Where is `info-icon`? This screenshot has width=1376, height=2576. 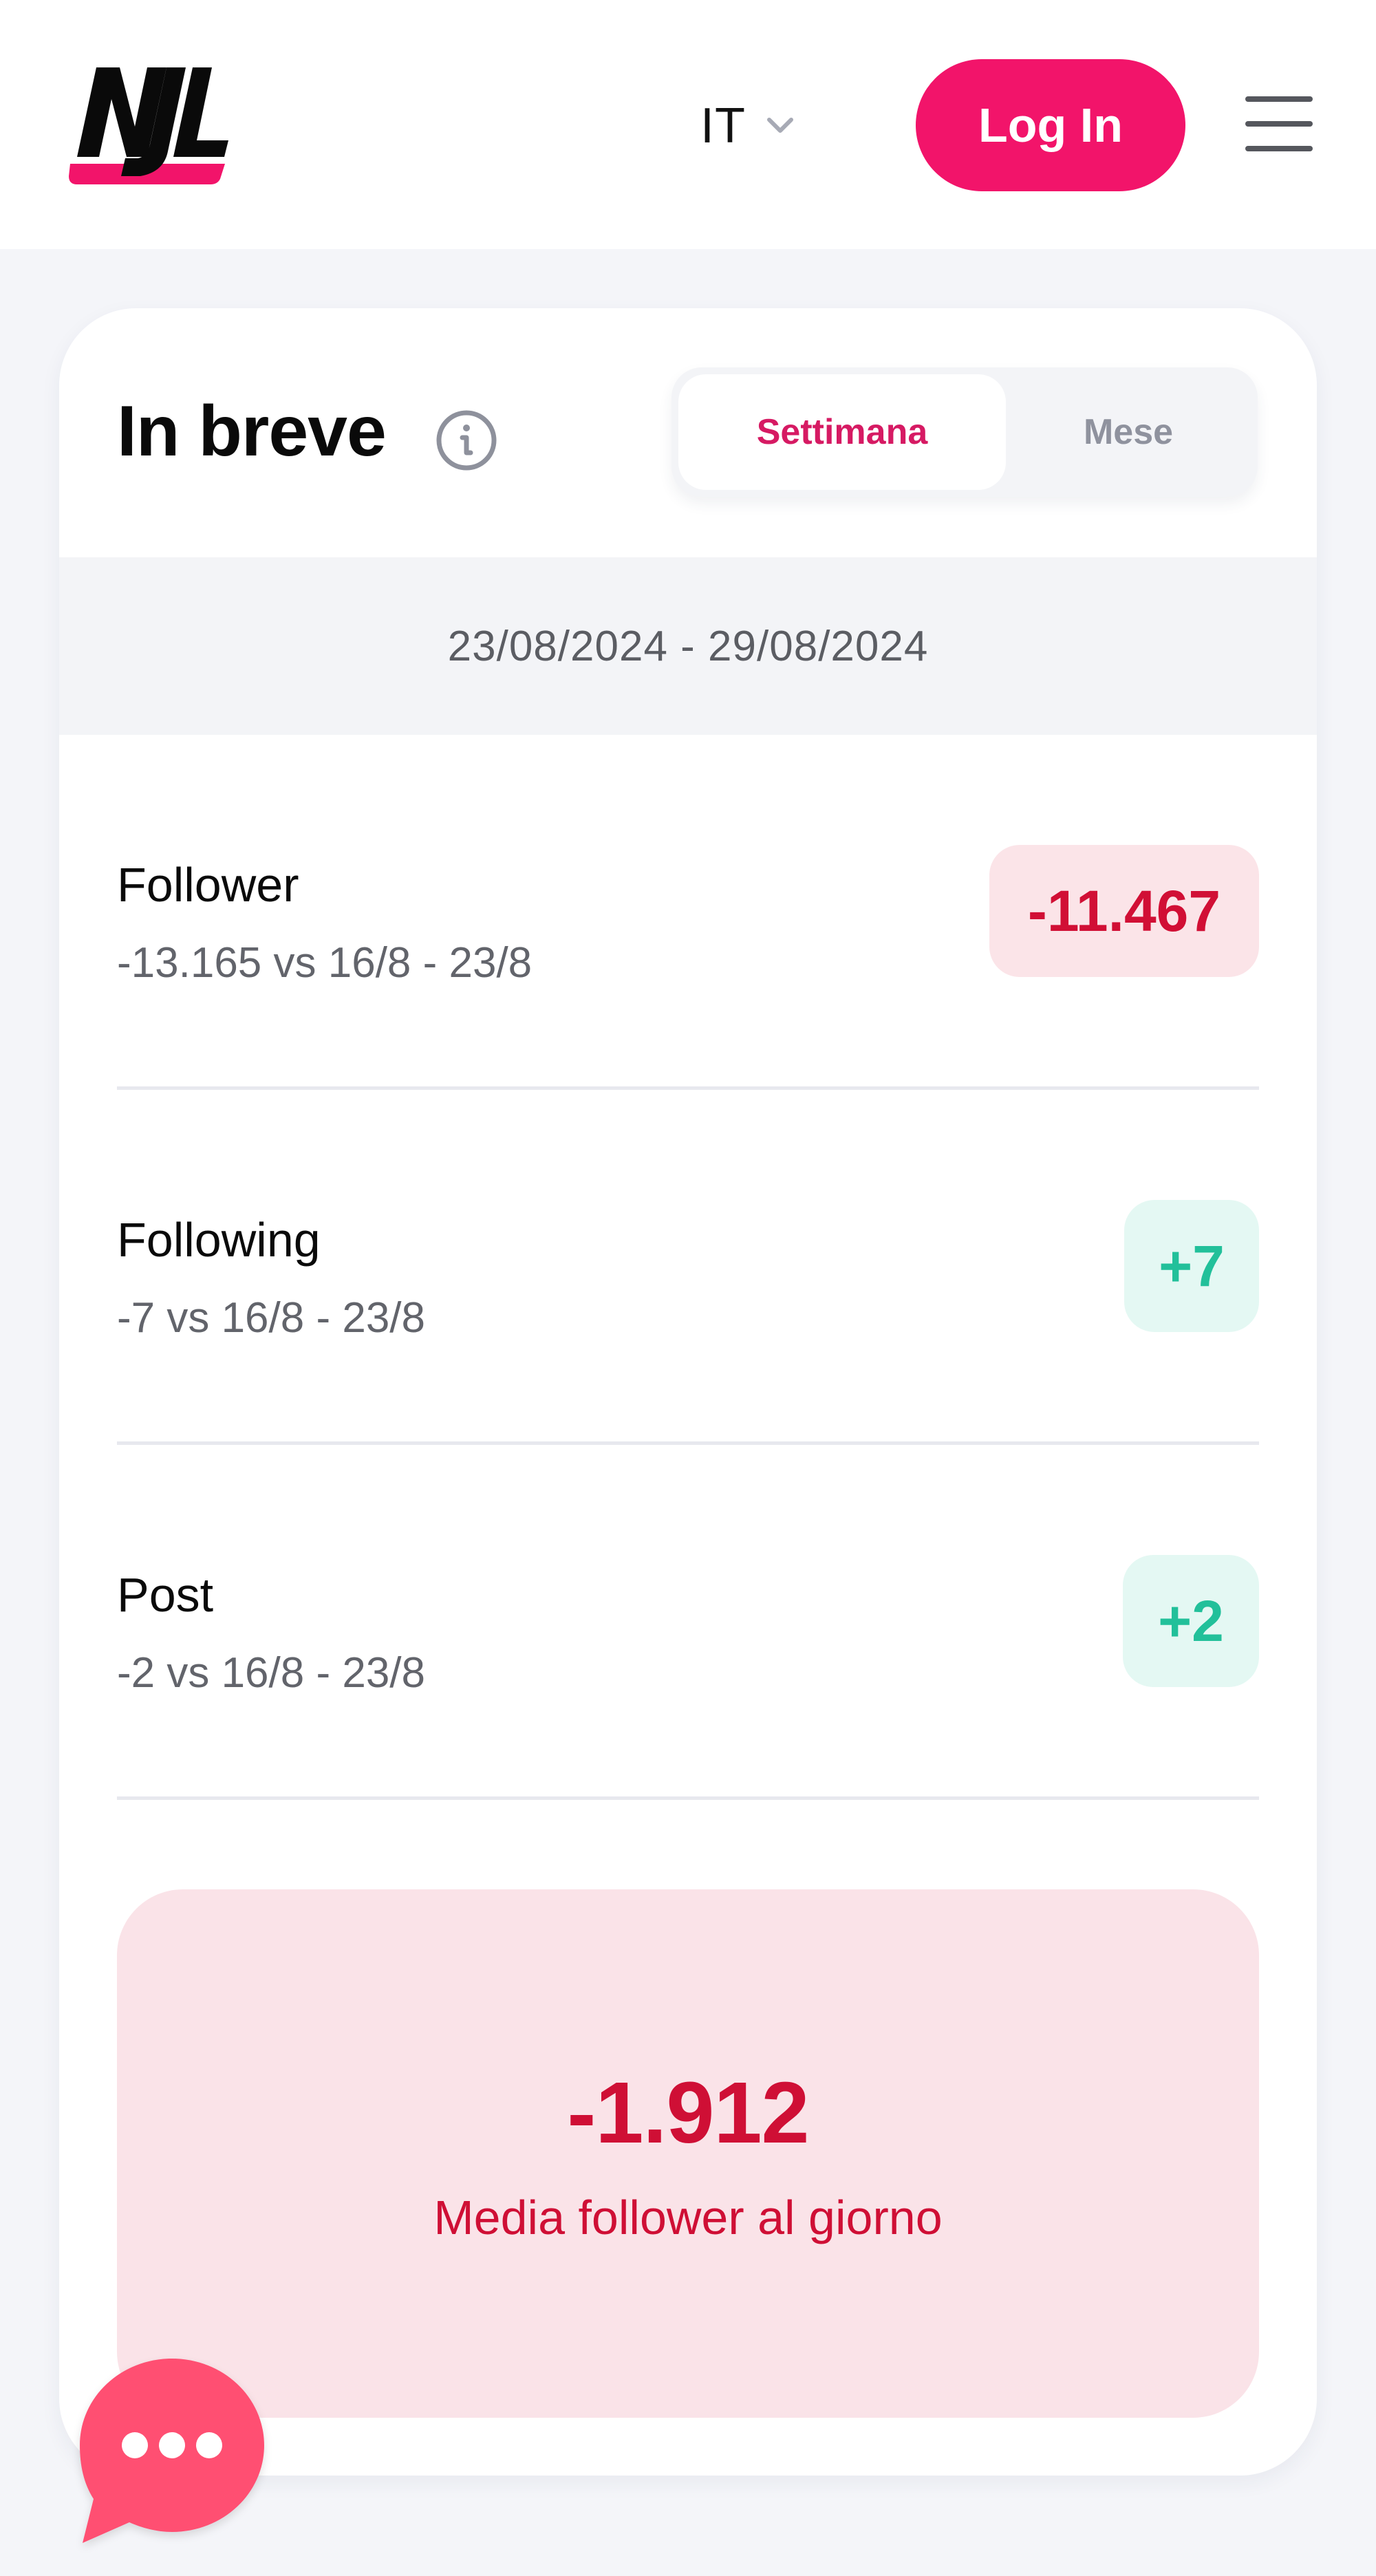 info-icon is located at coordinates (466, 441).